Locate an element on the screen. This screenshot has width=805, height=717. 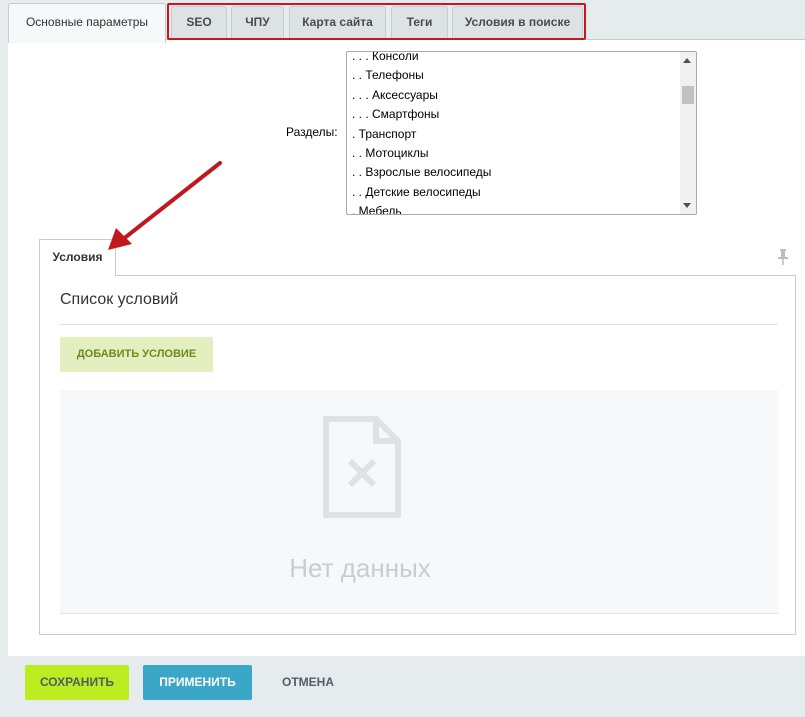
save-button: СОХРАНИТЬ is located at coordinates (77, 682).